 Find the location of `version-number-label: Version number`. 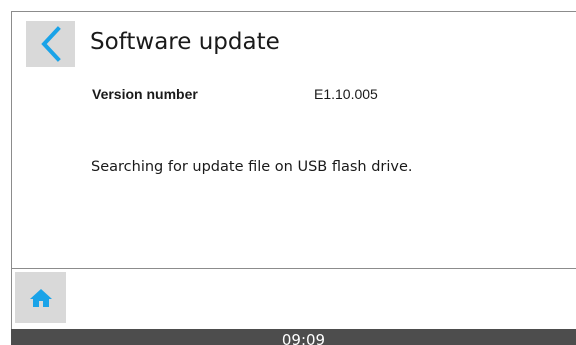

version-number-label: Version number is located at coordinates (145, 94).